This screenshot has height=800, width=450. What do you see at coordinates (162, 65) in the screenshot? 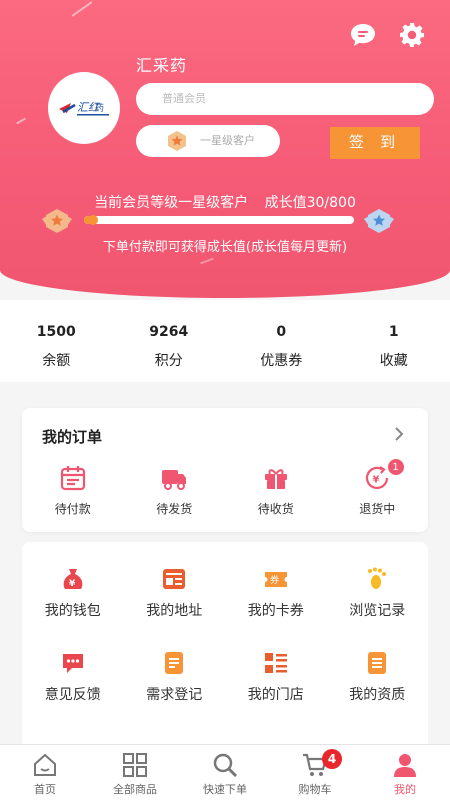
I see `shop-name: 汇采药` at bounding box center [162, 65].